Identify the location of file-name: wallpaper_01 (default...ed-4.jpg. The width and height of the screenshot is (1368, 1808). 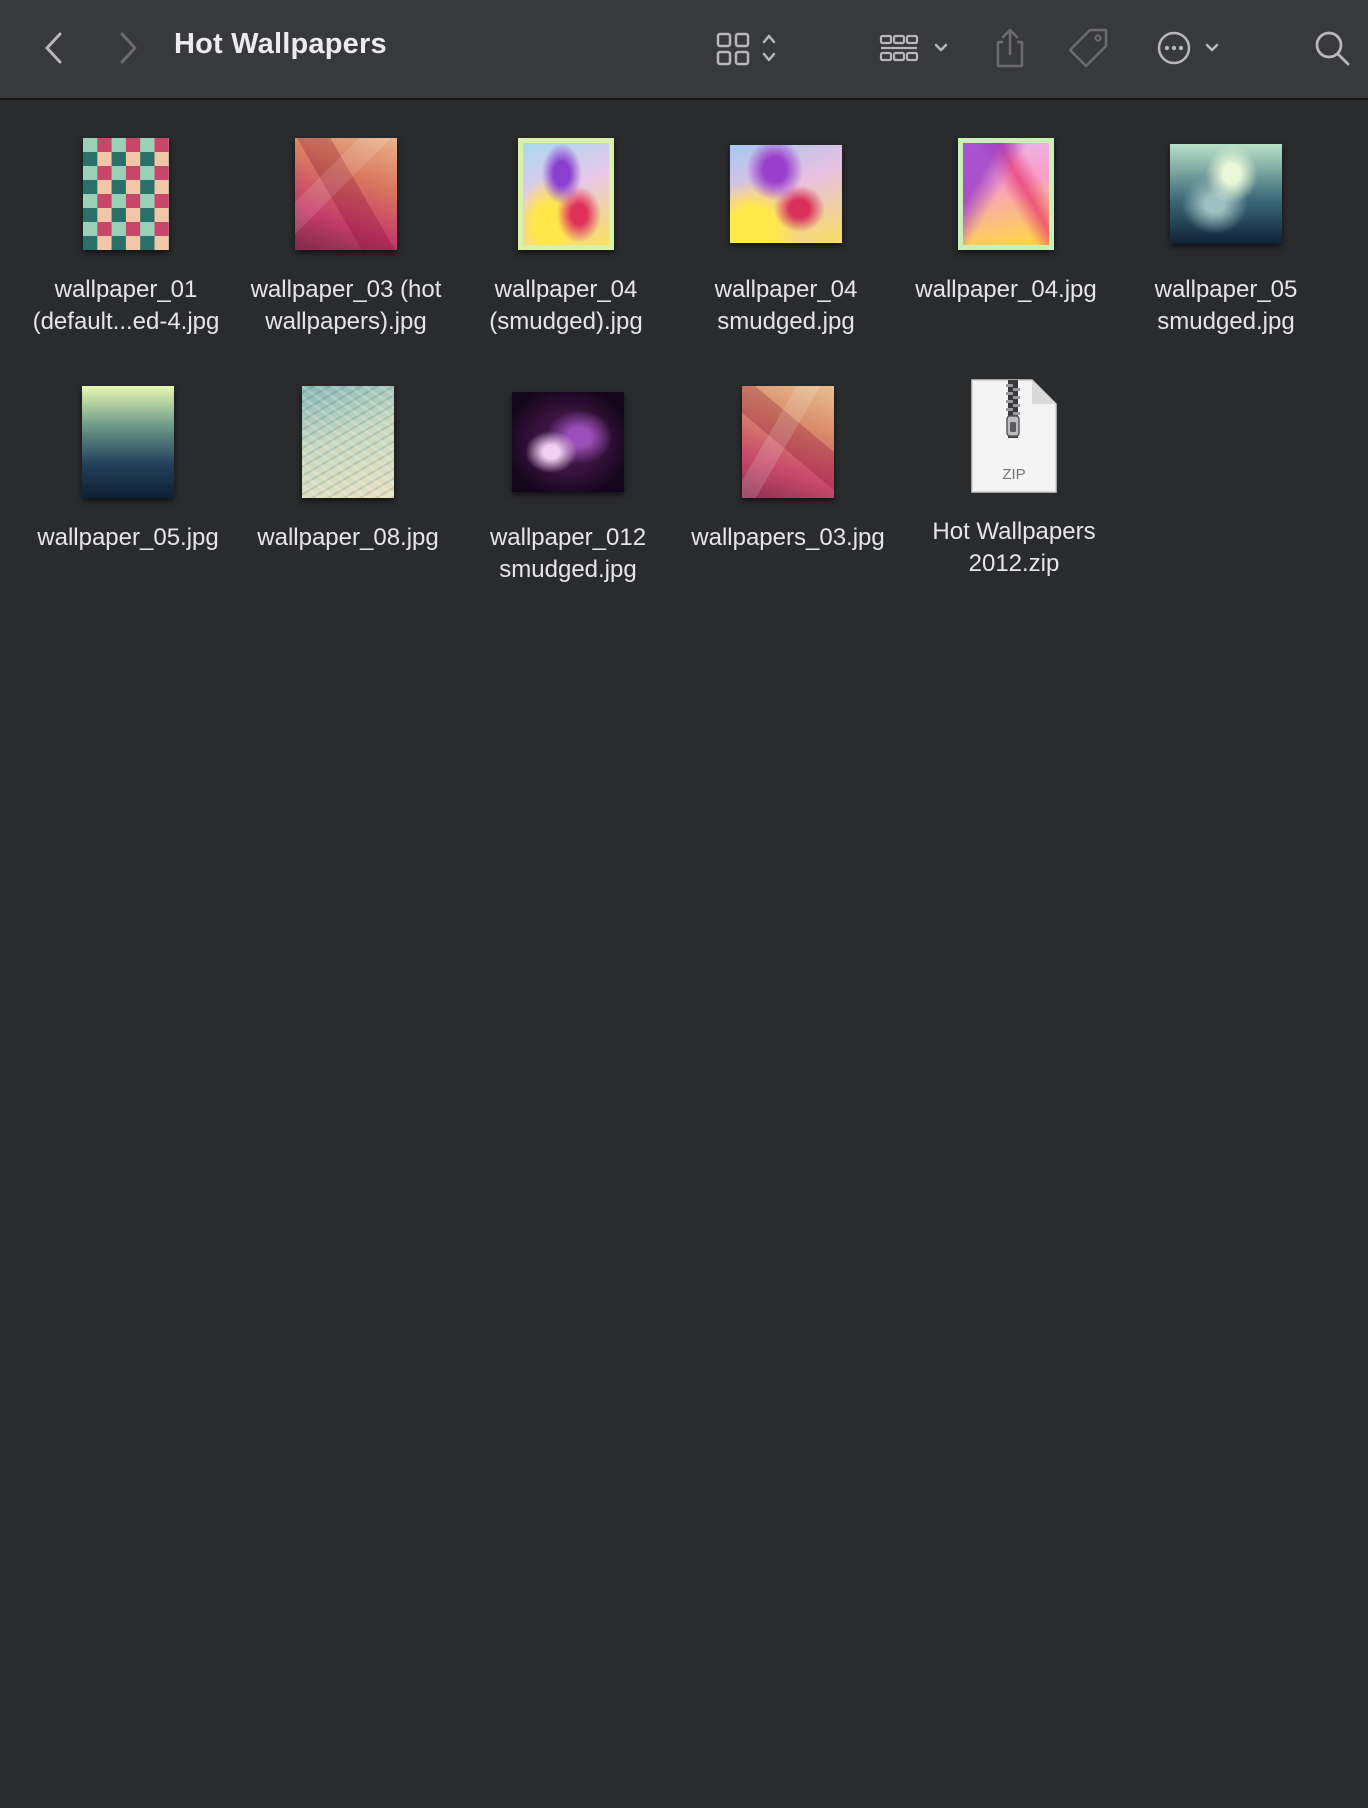
(126, 305).